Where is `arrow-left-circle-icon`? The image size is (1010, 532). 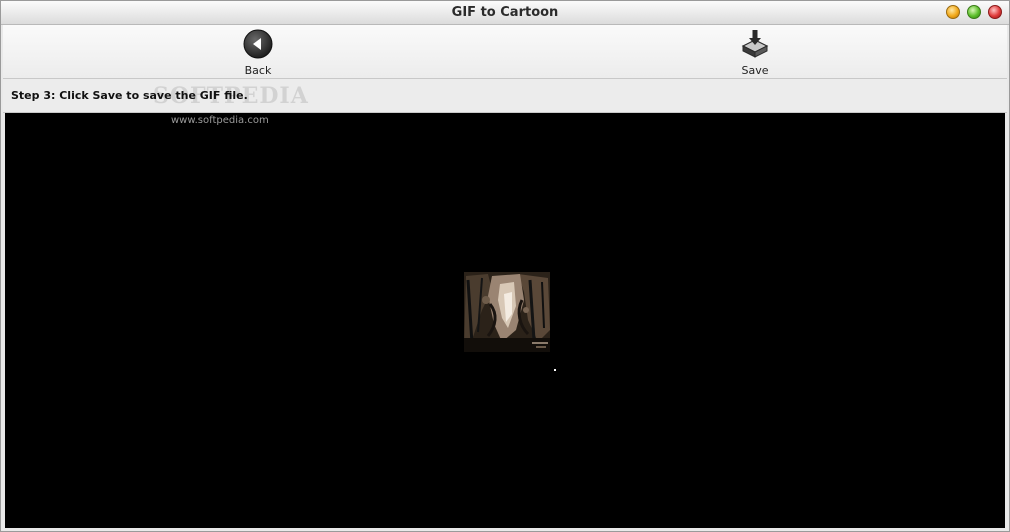
arrow-left-circle-icon is located at coordinates (258, 44).